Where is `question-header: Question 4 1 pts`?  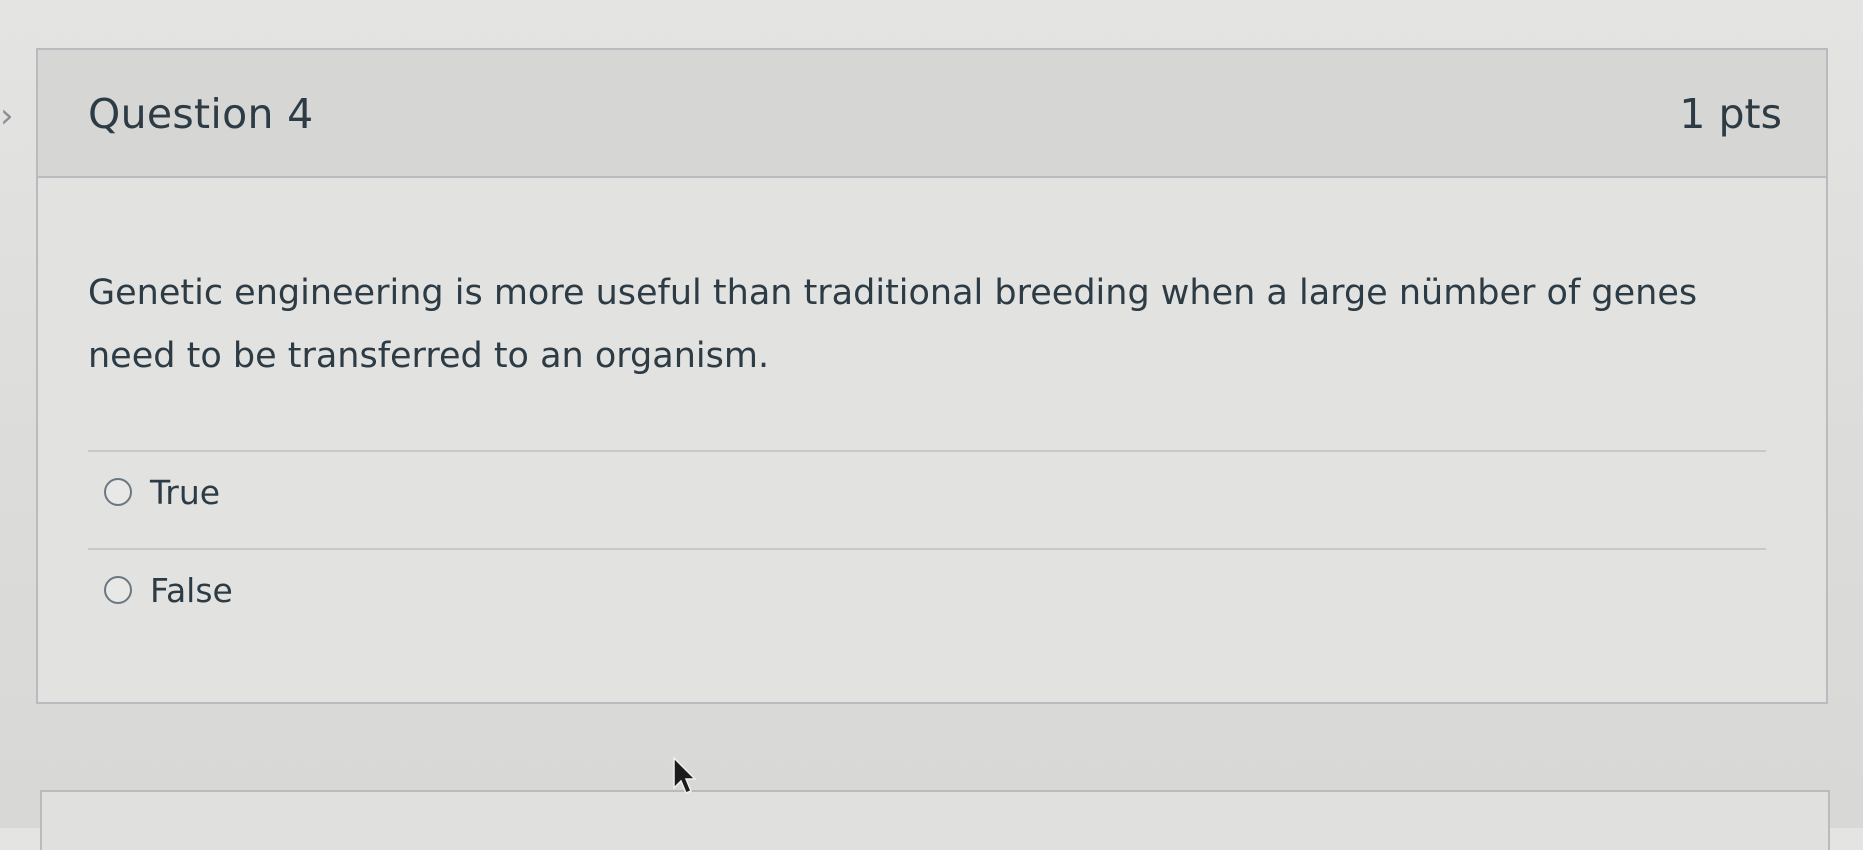
question-header: Question 4 1 pts is located at coordinates (932, 114).